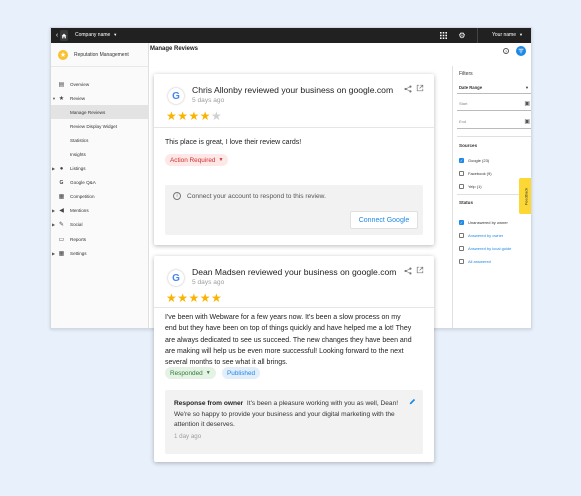  Describe the element at coordinates (490, 248) in the screenshot. I see `option-label: Answered by local guide` at that location.